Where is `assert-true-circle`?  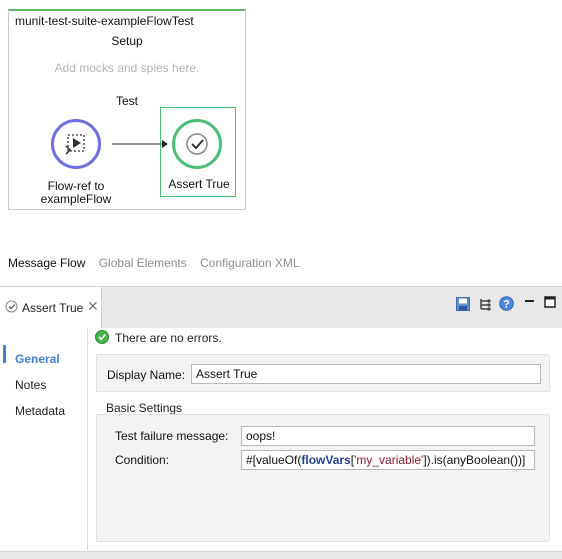 assert-true-circle is located at coordinates (197, 144).